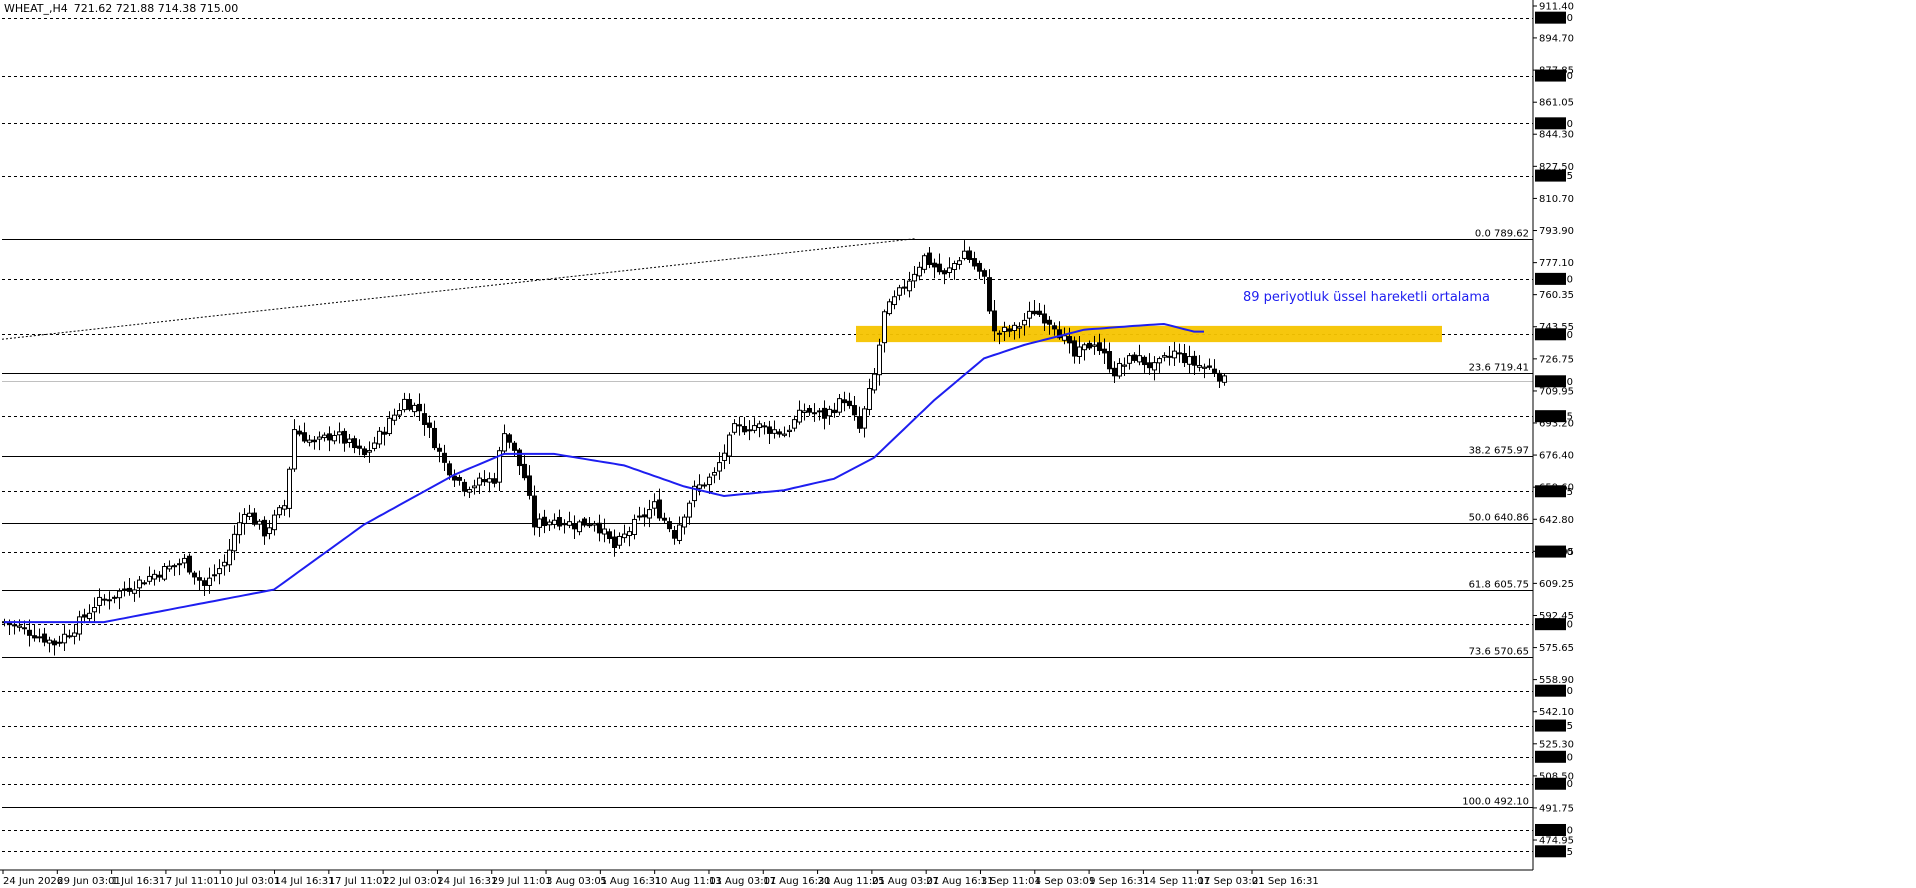 Image resolution: width=1916 pixels, height=888 pixels. Describe the element at coordinates (1556, 808) in the screenshot. I see `price-tick-label: 491.75` at that location.